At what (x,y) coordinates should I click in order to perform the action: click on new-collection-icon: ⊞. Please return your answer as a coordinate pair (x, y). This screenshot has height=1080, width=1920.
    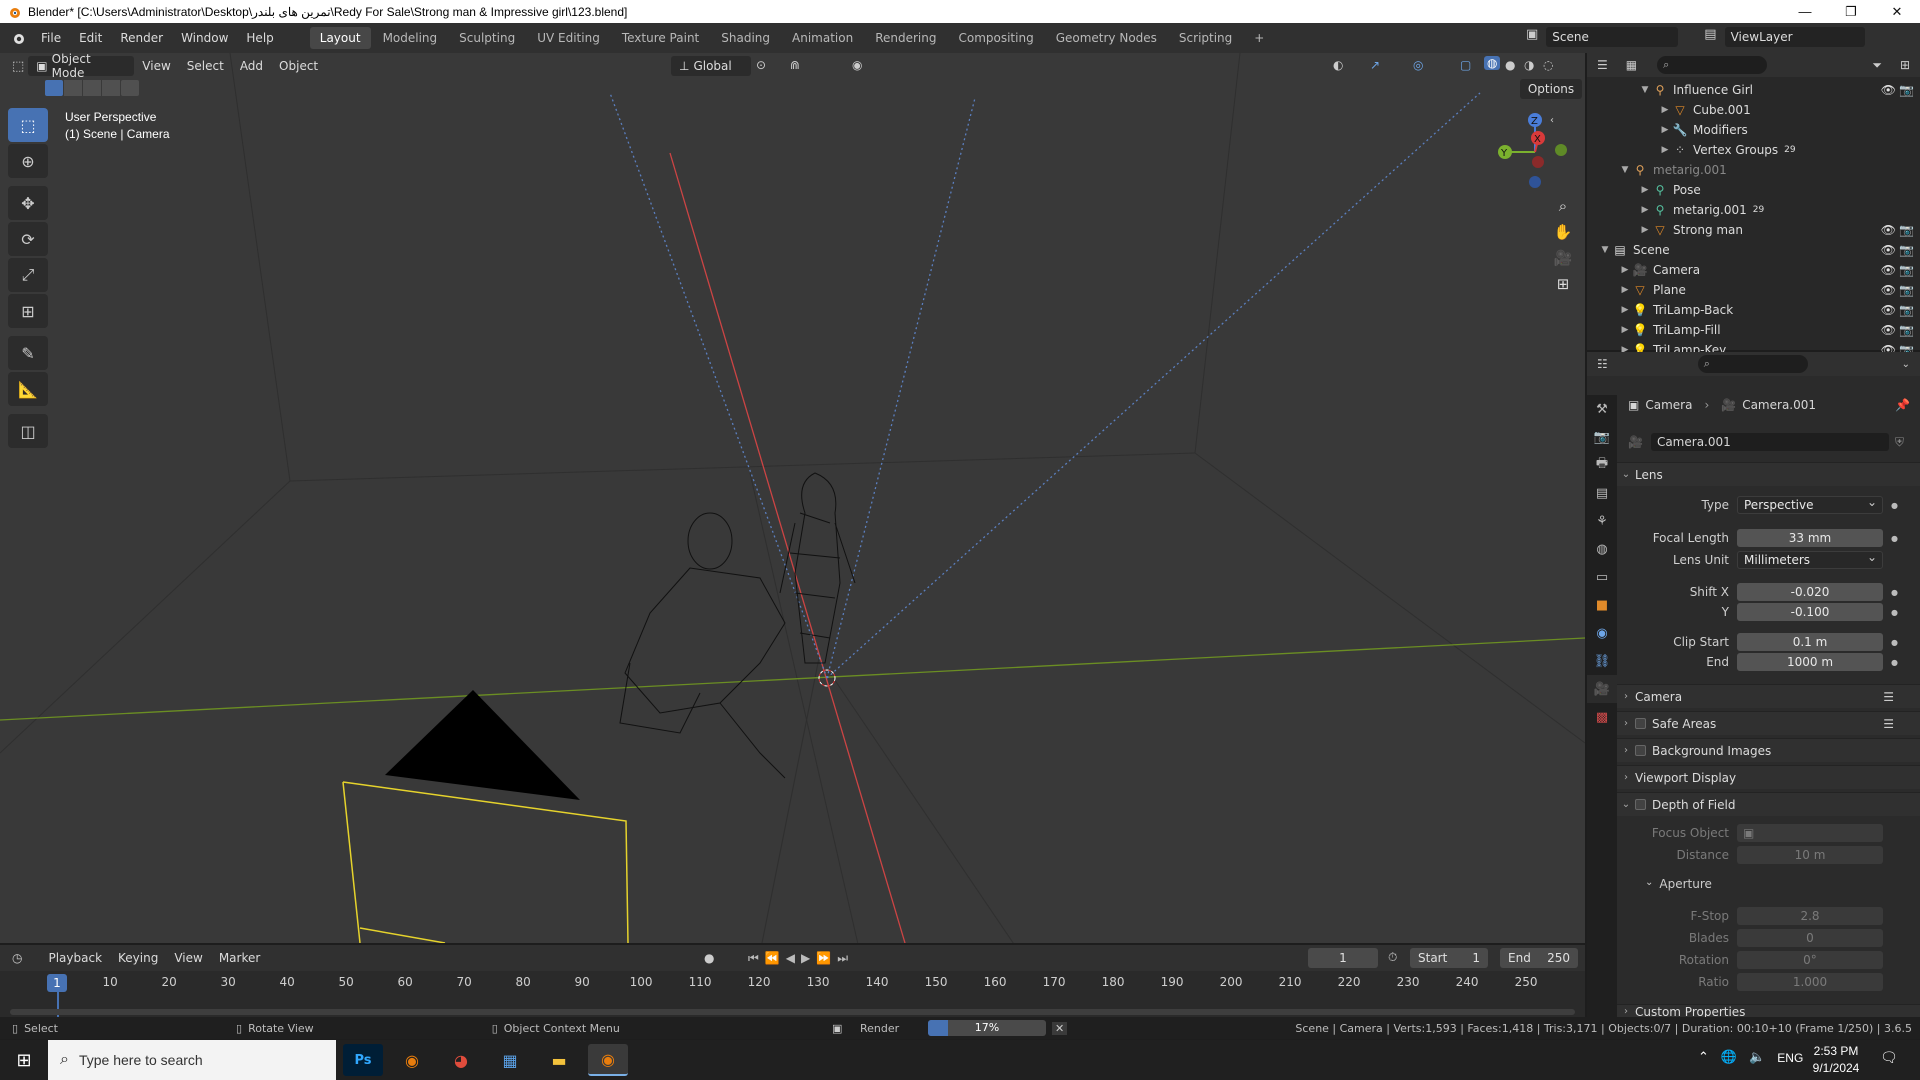
    Looking at the image, I should click on (1905, 65).